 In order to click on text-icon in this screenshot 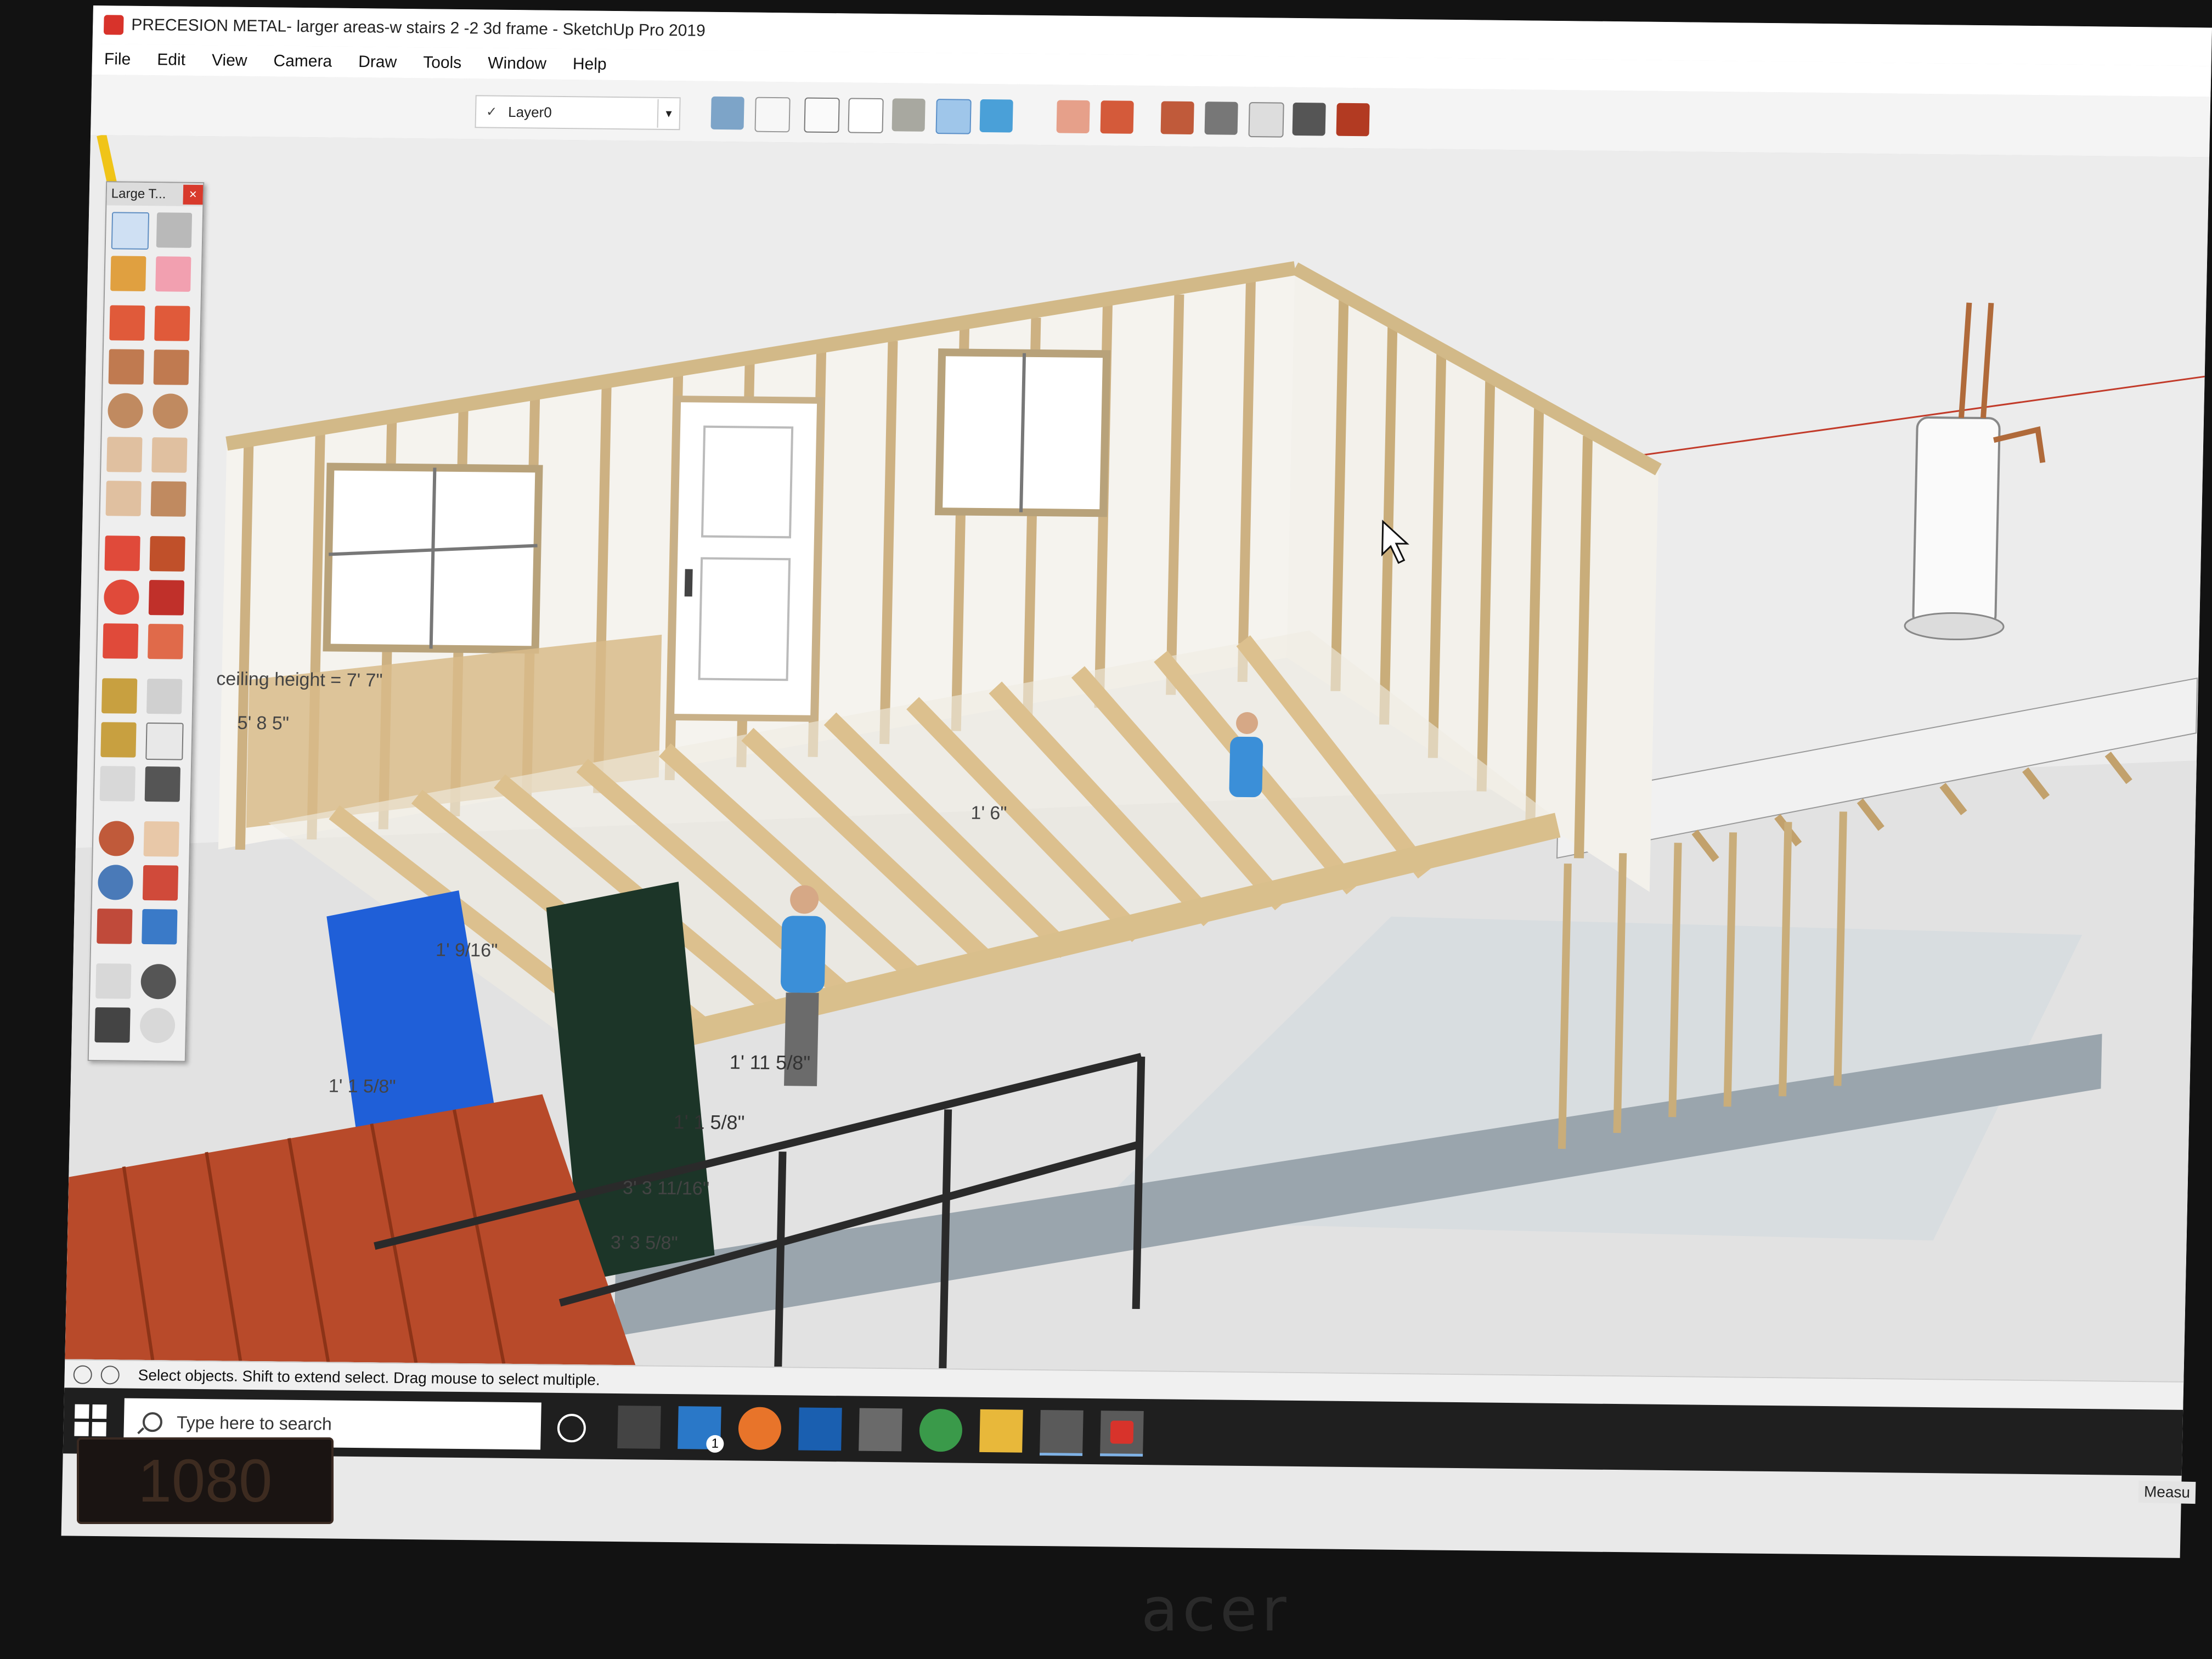, I will do `click(164, 742)`.